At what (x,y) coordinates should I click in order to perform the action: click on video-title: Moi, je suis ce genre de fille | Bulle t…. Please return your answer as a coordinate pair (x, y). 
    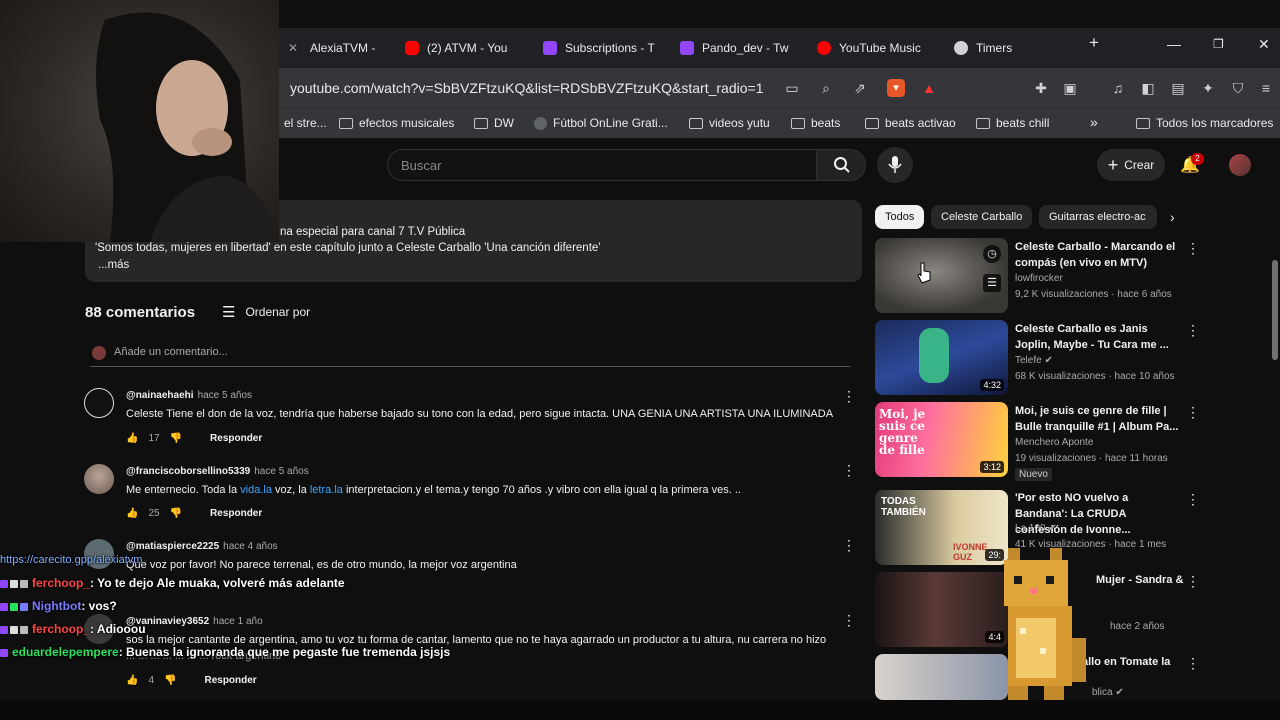
    Looking at the image, I should click on (1097, 419).